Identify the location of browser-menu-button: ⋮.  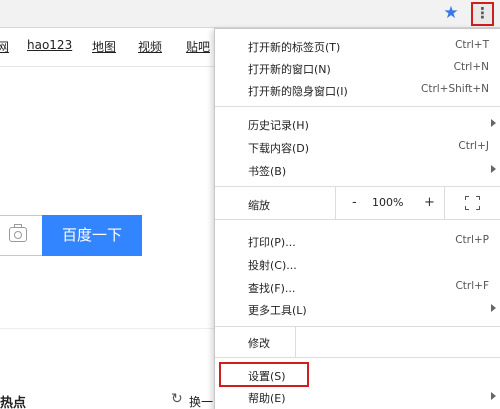
(482, 14).